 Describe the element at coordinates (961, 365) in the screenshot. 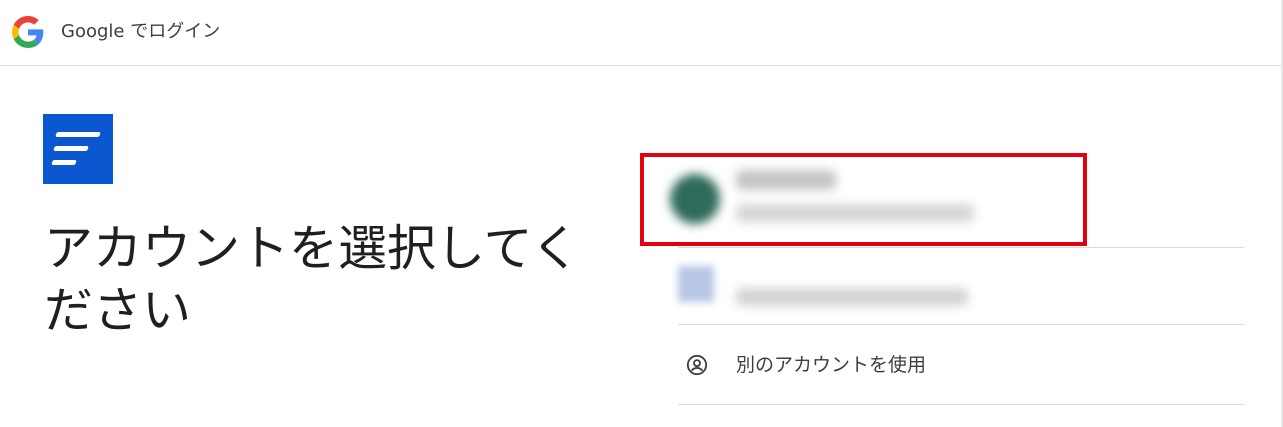

I see `use-another-account-button: 別のアカウントを使用` at that location.